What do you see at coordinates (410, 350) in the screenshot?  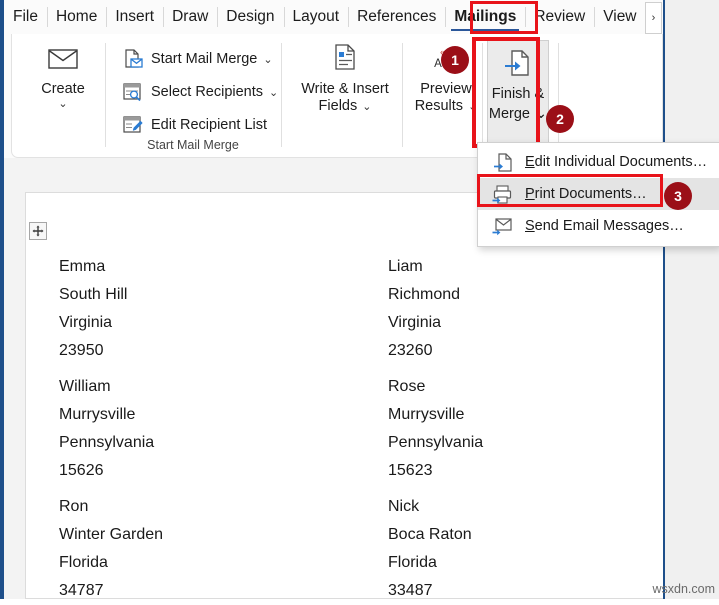 I see `address-zip: 23260` at bounding box center [410, 350].